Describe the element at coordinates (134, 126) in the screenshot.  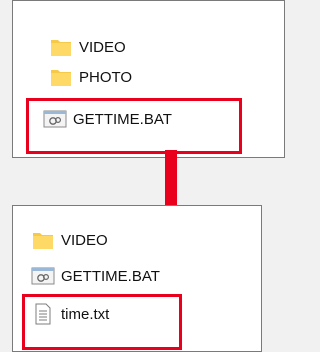
I see `highlight-box-gettime-bat` at that location.